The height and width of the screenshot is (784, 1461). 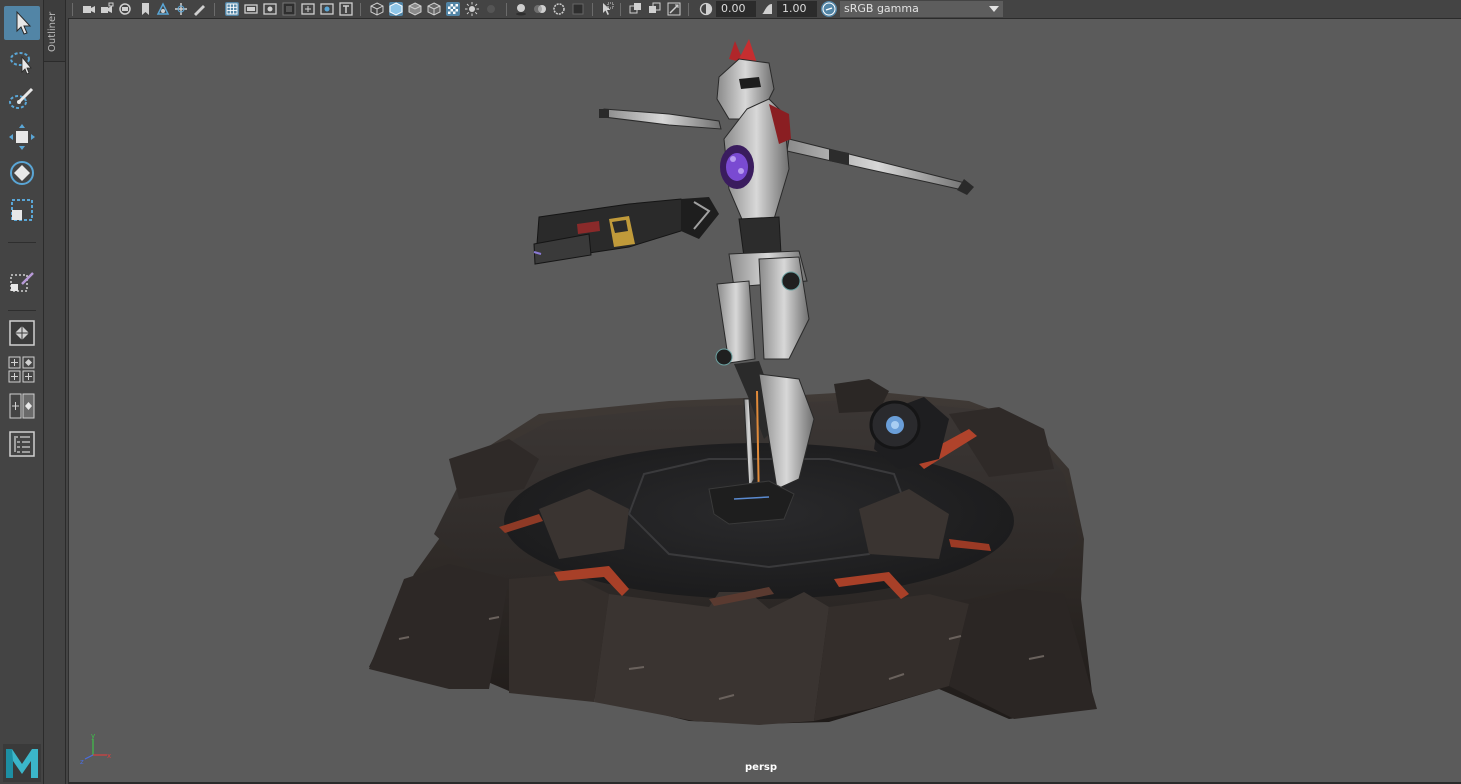 I want to click on outliner-layout-icon, so click(x=22, y=444).